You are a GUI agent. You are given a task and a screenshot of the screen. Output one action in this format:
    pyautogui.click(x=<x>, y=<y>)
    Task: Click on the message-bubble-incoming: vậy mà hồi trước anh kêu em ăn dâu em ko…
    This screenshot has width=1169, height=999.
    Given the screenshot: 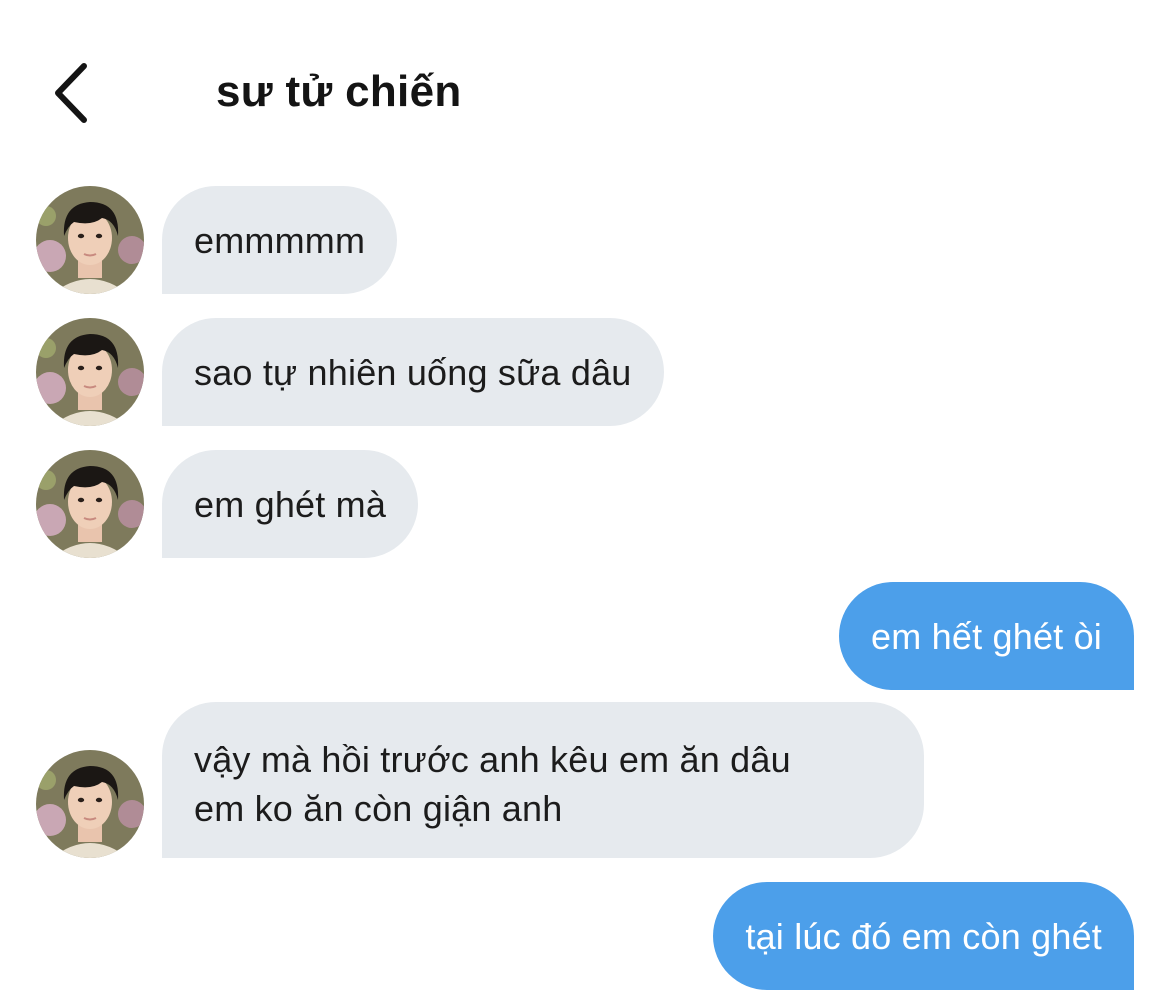 What is the action you would take?
    pyautogui.click(x=543, y=780)
    